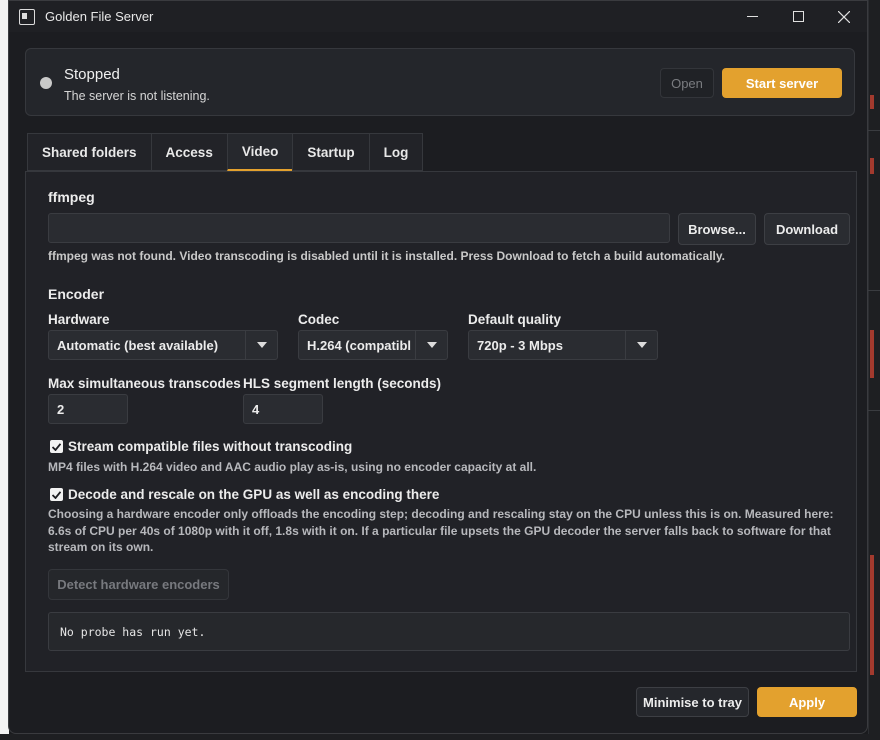 The height and width of the screenshot is (740, 880). I want to click on minimize-icon, so click(752, 16).